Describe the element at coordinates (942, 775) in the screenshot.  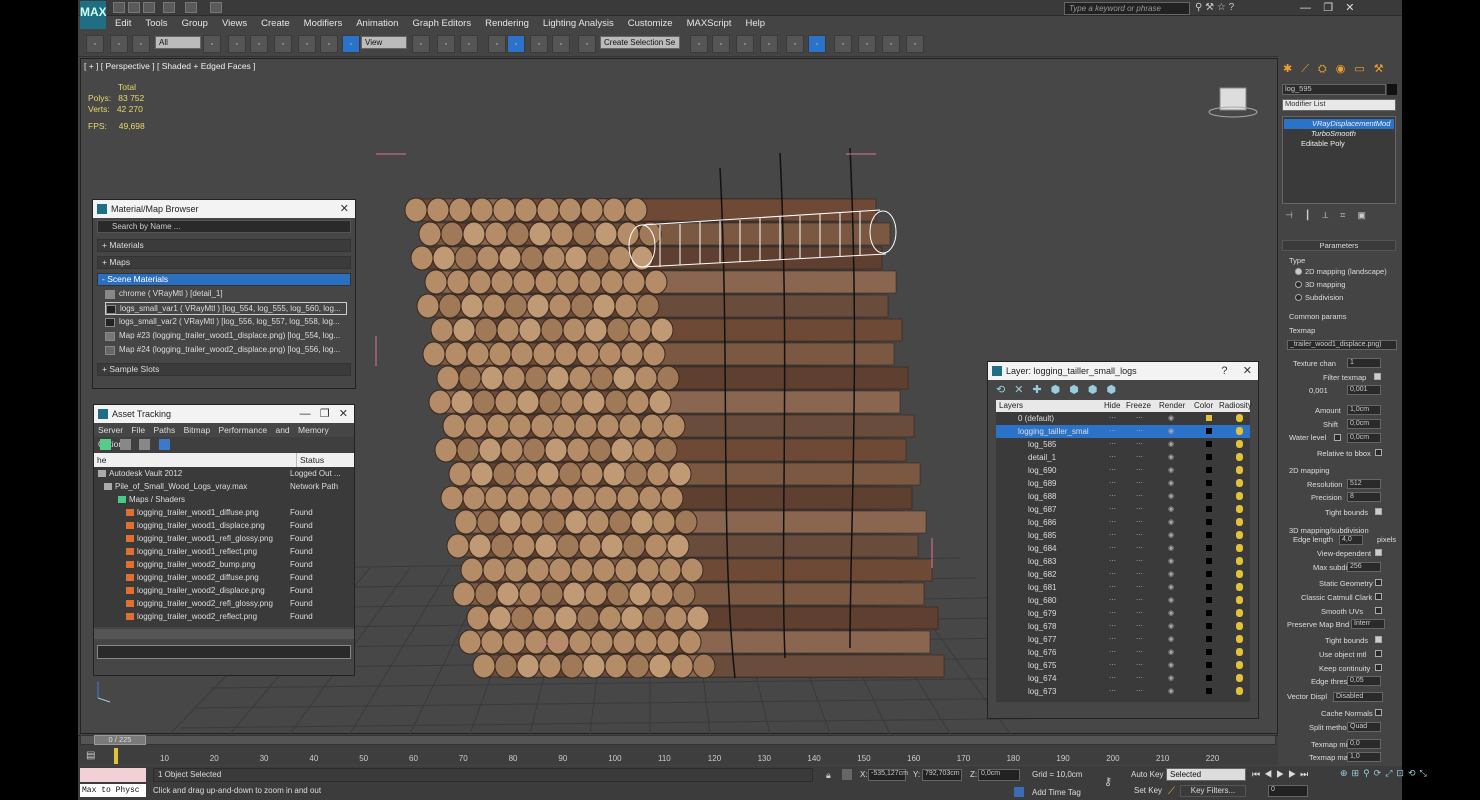
I see `y-coordinate-field: 792,703cm` at that location.